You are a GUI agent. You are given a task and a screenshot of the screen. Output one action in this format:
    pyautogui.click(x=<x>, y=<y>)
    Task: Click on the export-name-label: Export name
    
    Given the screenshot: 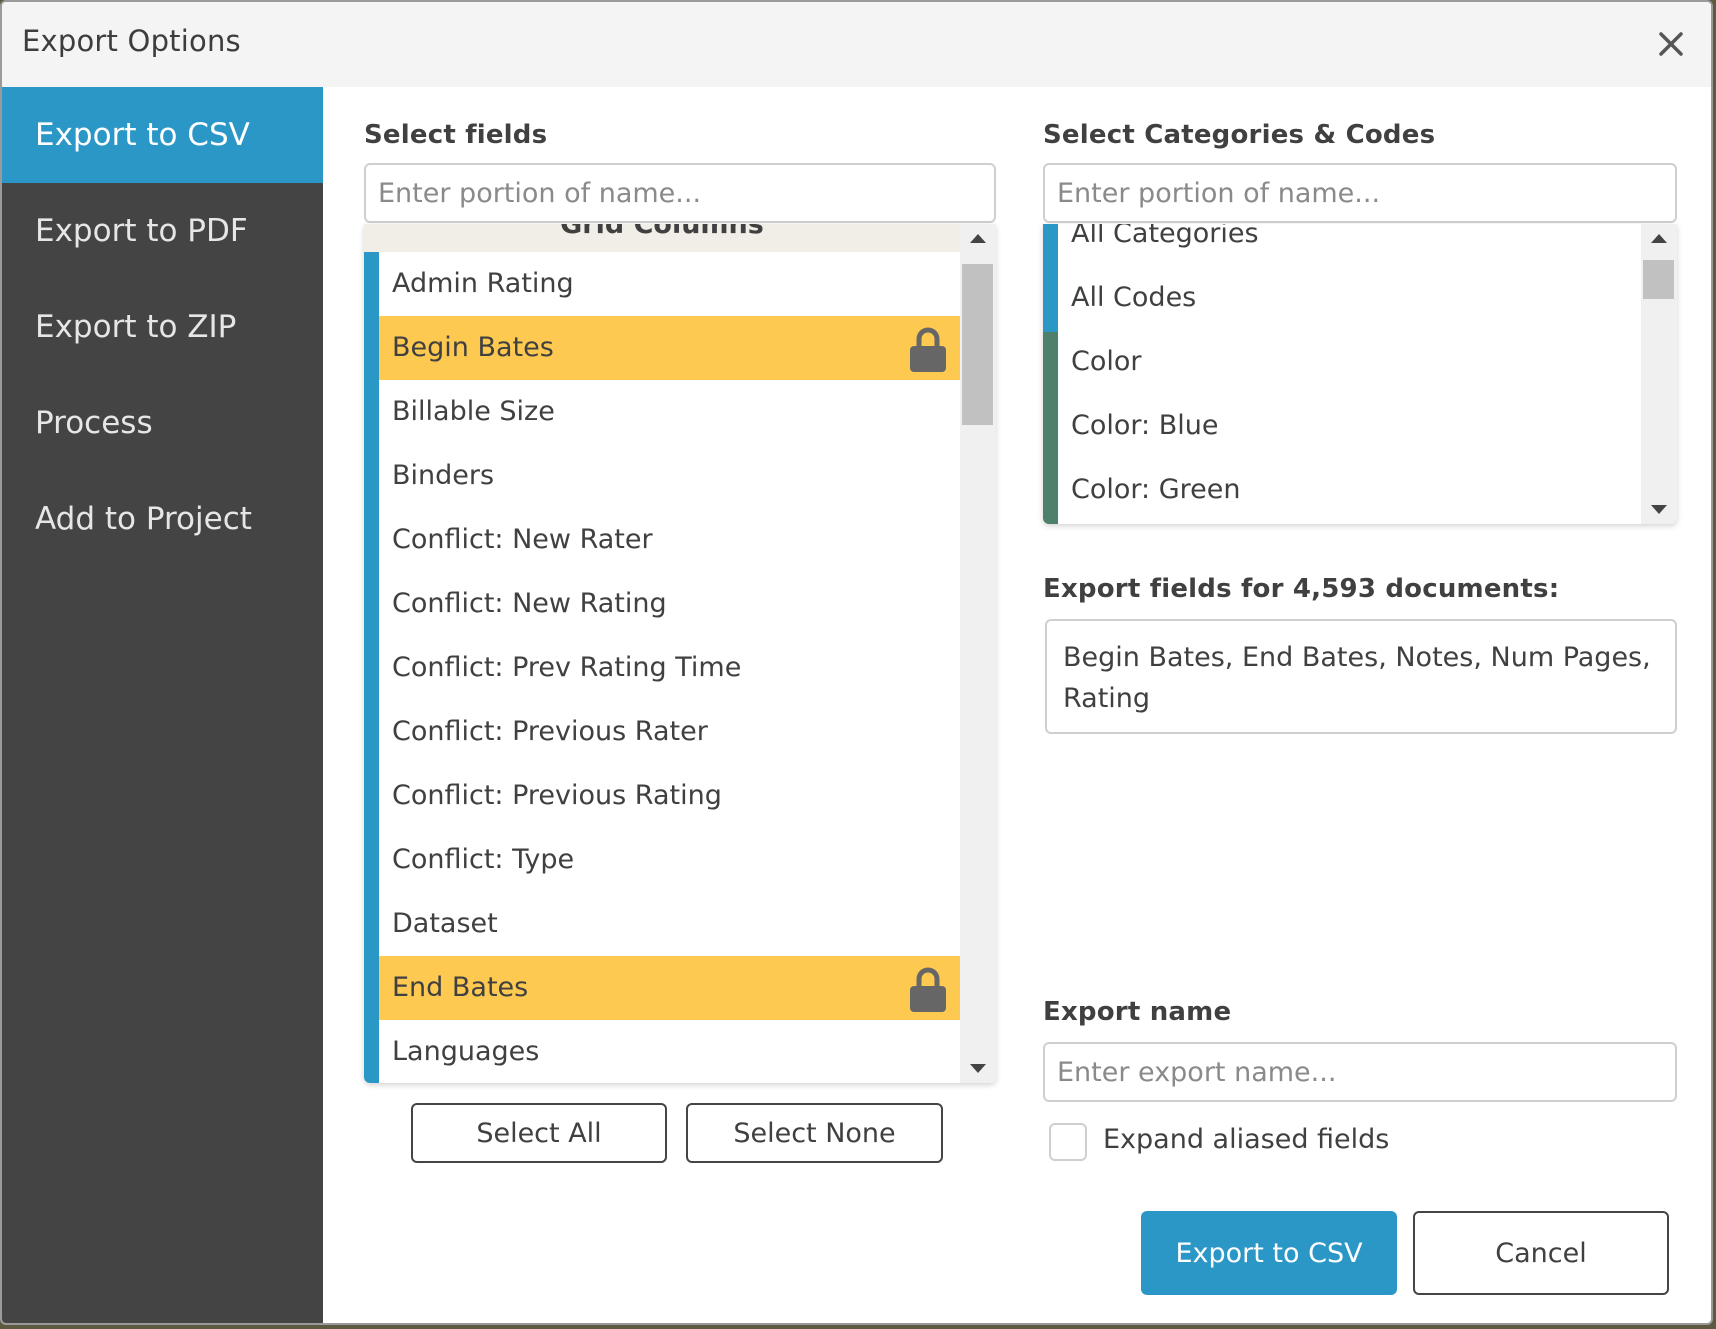 What is the action you would take?
    pyautogui.click(x=1137, y=1012)
    